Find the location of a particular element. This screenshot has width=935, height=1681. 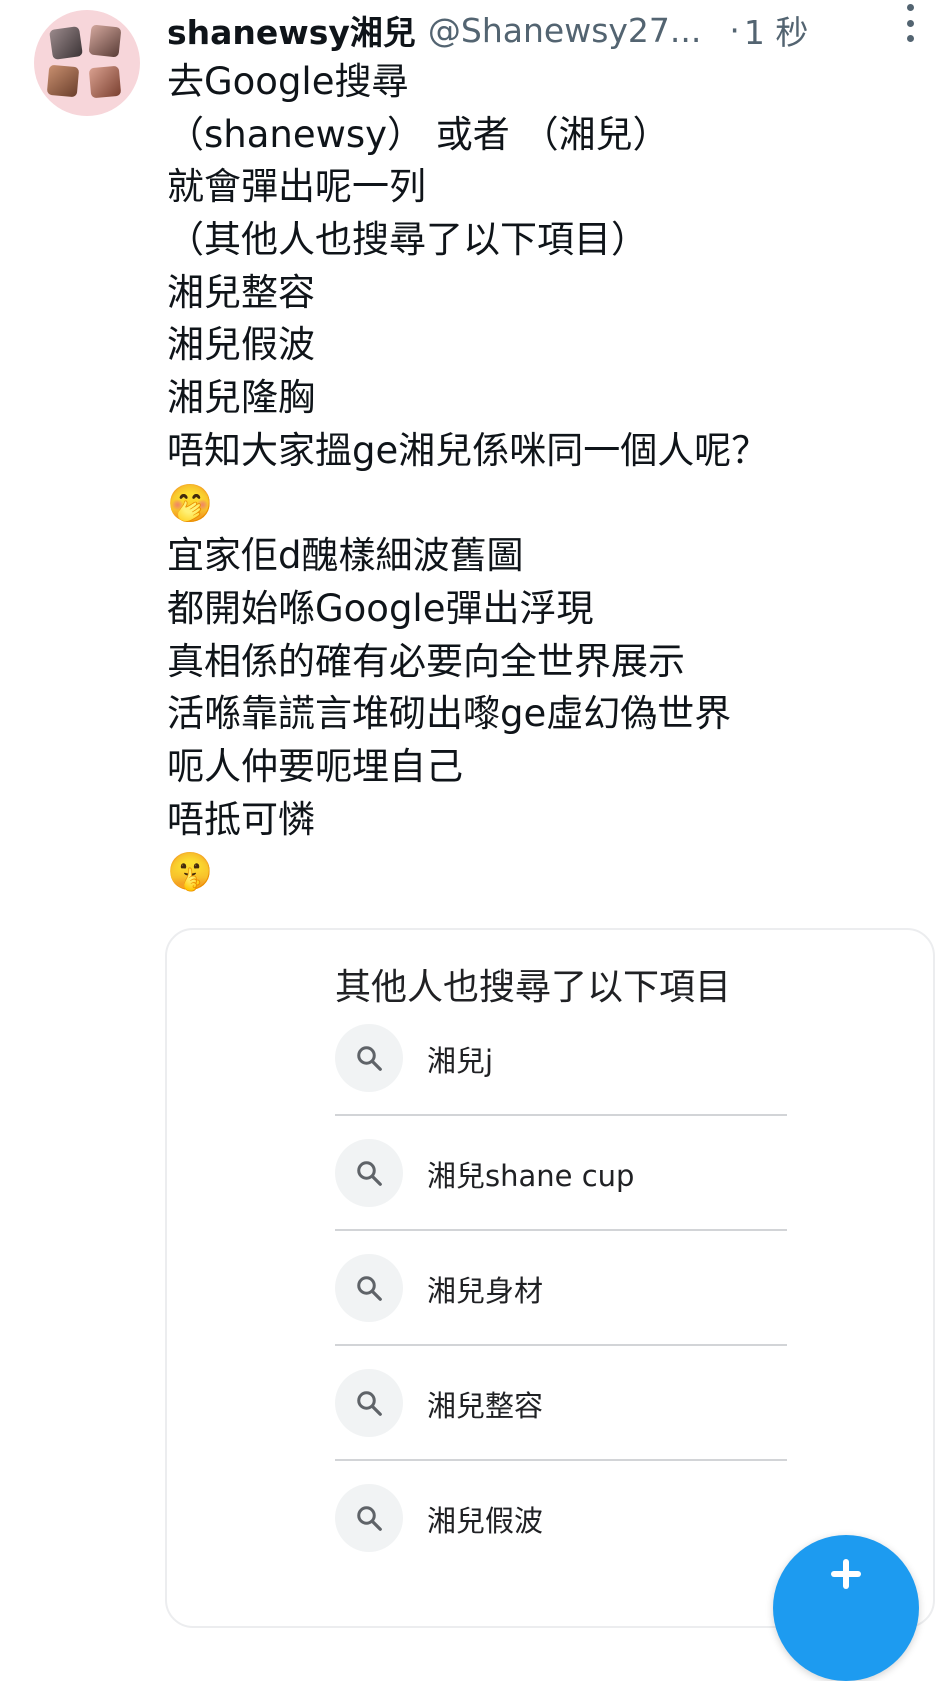

tweet-line: 就會彈出呢一列 is located at coordinates (296, 187).